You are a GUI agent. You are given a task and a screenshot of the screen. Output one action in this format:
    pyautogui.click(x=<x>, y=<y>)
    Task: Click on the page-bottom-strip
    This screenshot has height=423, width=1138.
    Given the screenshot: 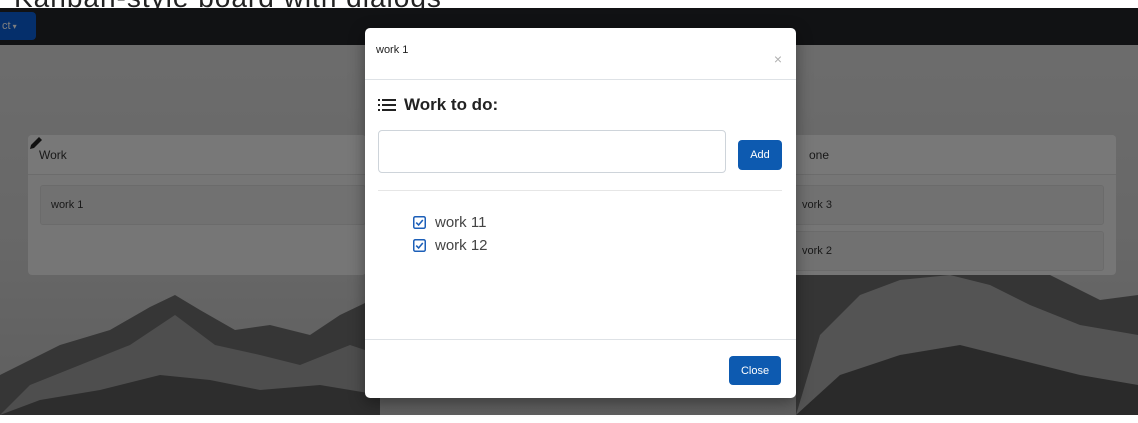 What is the action you would take?
    pyautogui.click(x=569, y=419)
    